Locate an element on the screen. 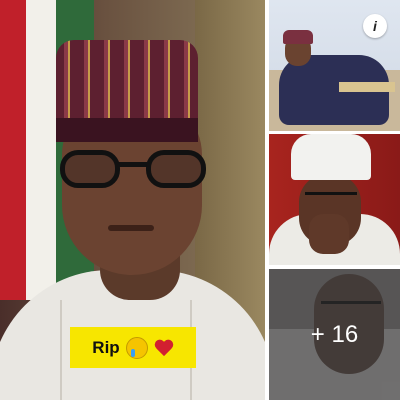 The image size is (400, 400). rip-caption-badge: Rip is located at coordinates (133, 347).